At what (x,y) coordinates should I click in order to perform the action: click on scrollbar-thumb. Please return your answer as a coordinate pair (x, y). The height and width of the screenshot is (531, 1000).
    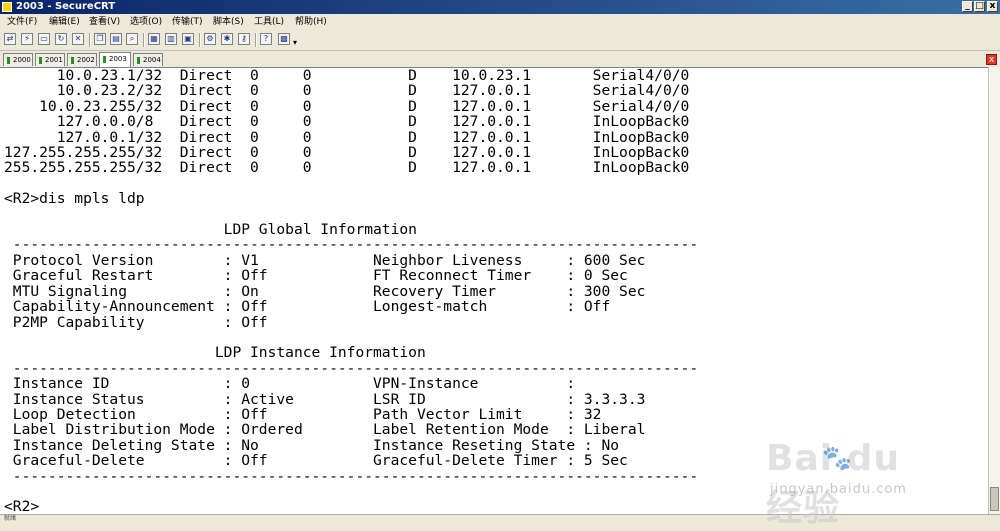
    Looking at the image, I should click on (994, 499).